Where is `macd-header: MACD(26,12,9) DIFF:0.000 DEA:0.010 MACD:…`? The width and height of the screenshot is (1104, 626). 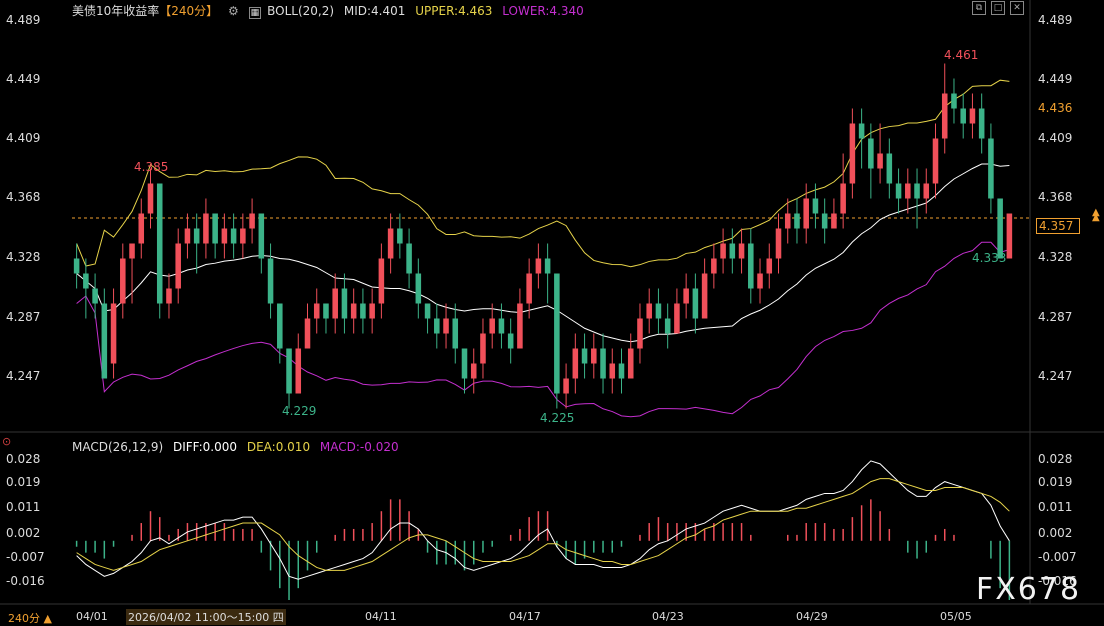
macd-header: MACD(26,12,9) DIFF:0.000 DEA:0.010 MACD:… is located at coordinates (238, 447).